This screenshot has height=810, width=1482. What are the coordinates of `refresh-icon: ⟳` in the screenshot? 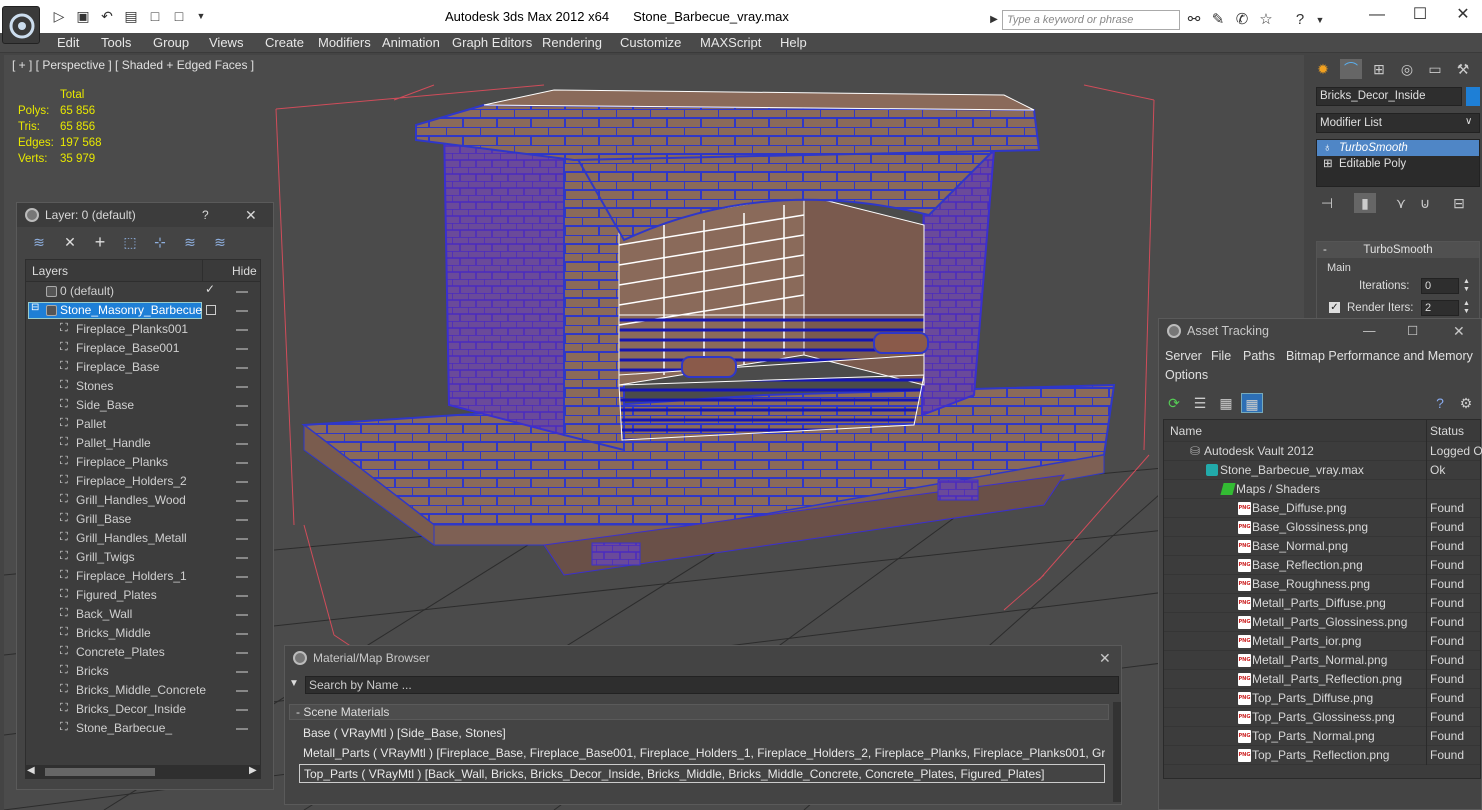 It's located at (1174, 403).